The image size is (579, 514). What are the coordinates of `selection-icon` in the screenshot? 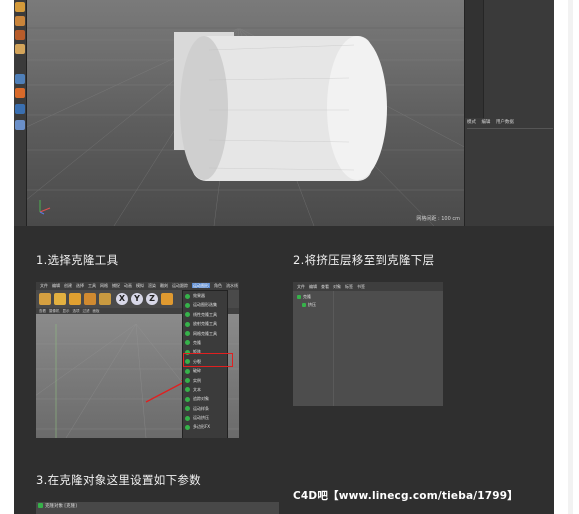 It's located at (187, 305).